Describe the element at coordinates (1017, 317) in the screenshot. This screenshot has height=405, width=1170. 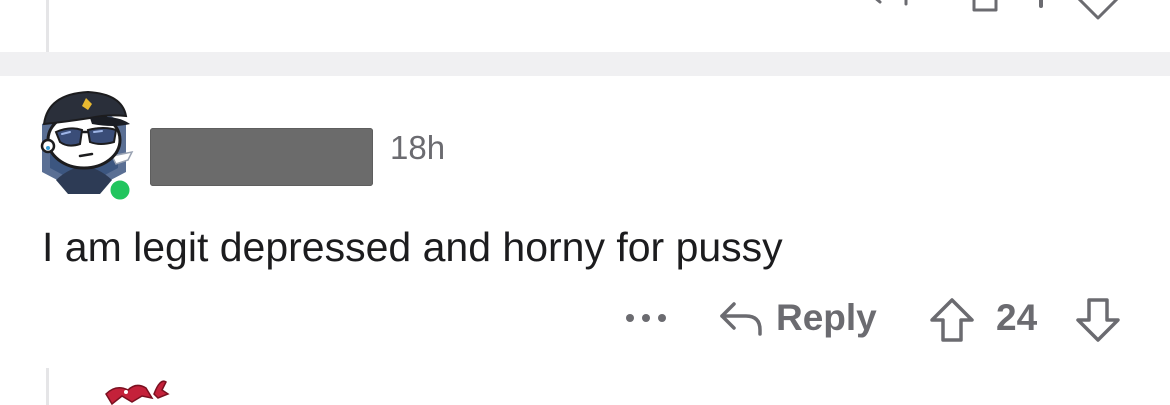
I see `vote-count: 24` at that location.